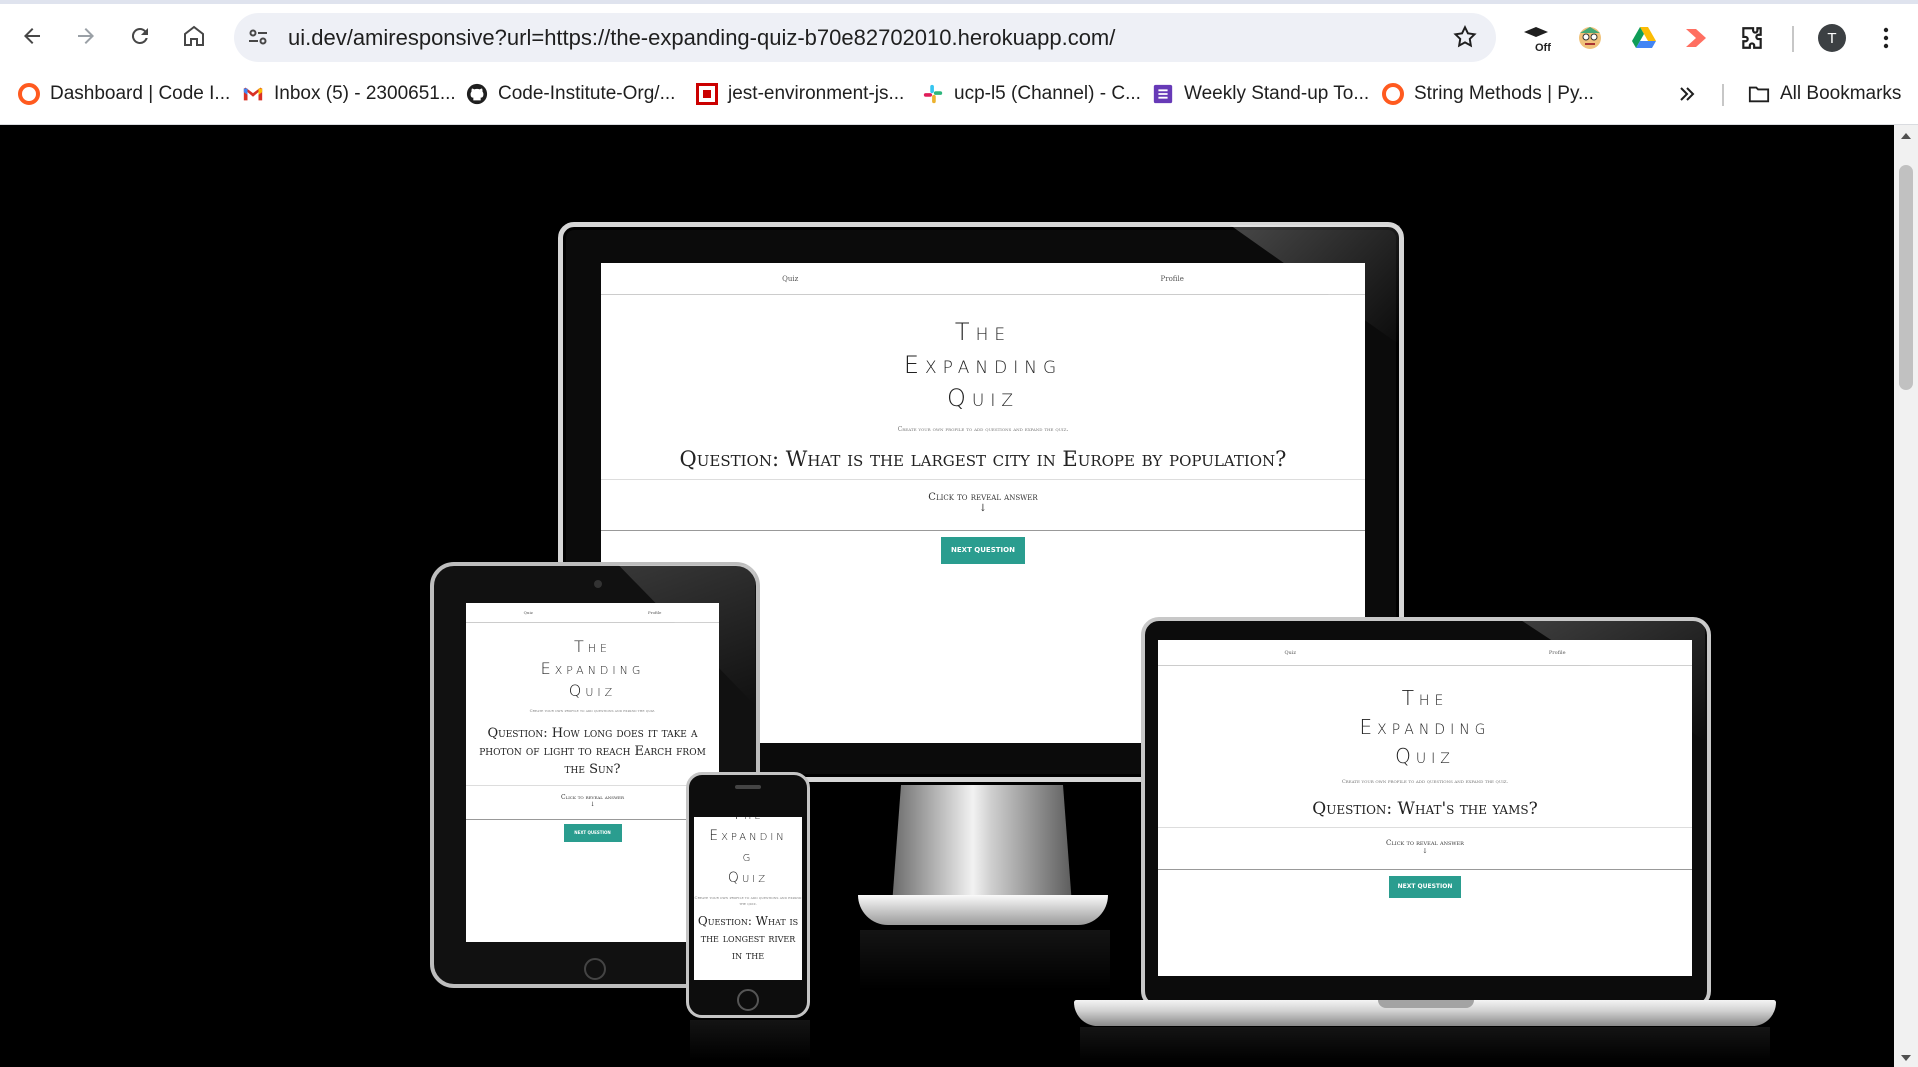 The height and width of the screenshot is (1067, 1918). What do you see at coordinates (748, 857) in the screenshot?
I see `title-line: g` at bounding box center [748, 857].